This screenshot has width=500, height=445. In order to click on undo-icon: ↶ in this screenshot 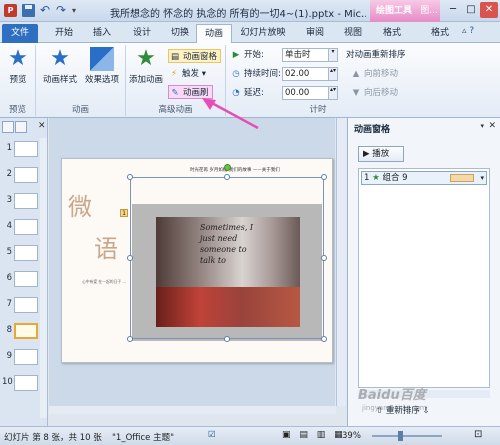, I will do `click(46, 10)`.